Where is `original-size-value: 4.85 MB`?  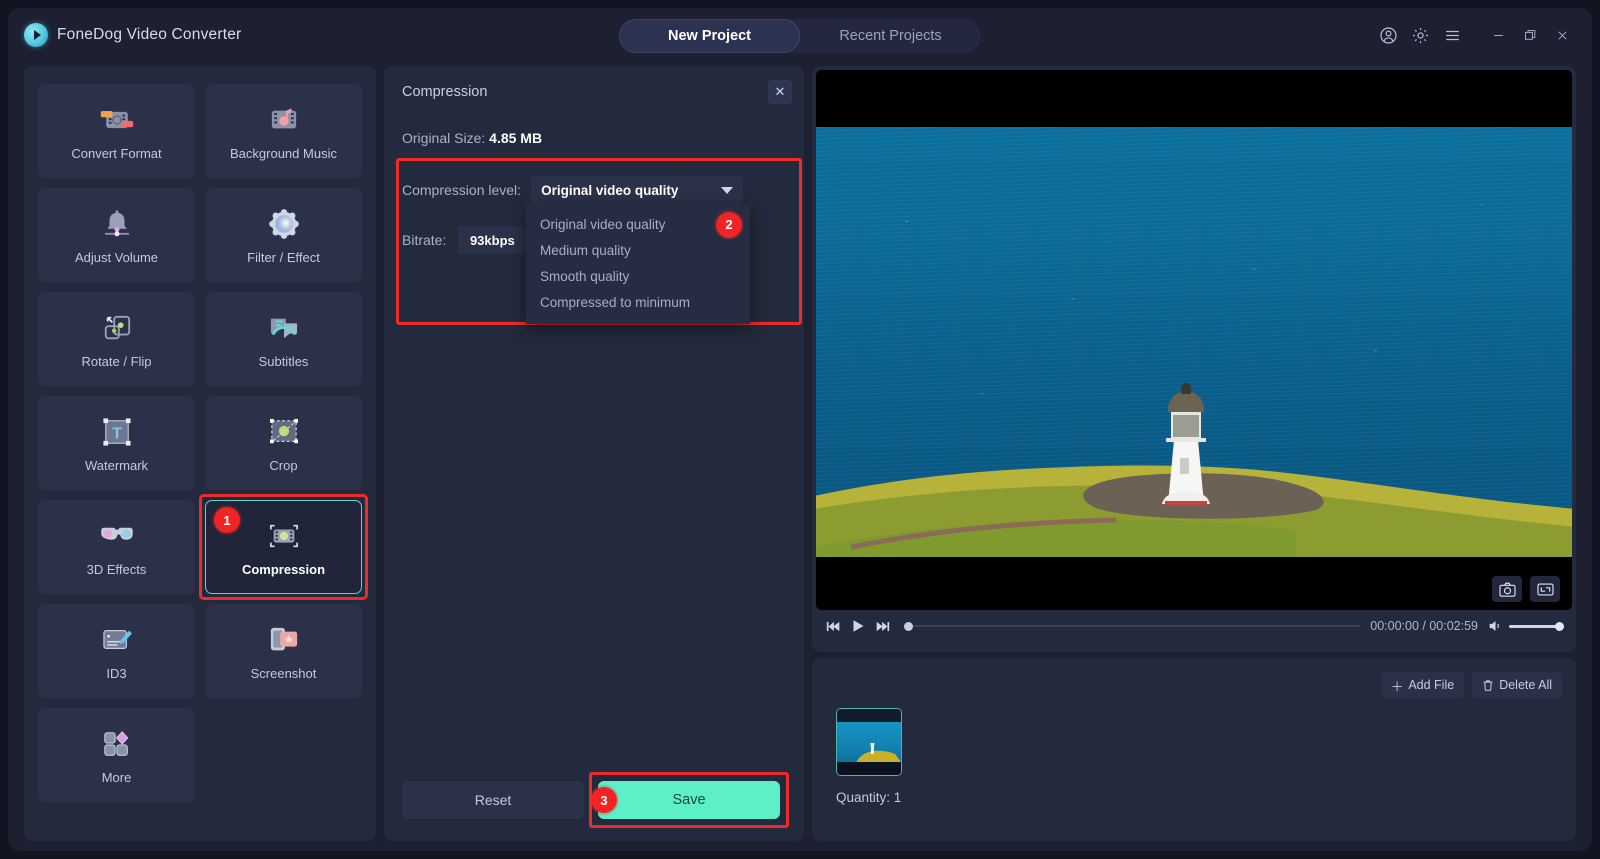
original-size-value: 4.85 MB is located at coordinates (516, 138).